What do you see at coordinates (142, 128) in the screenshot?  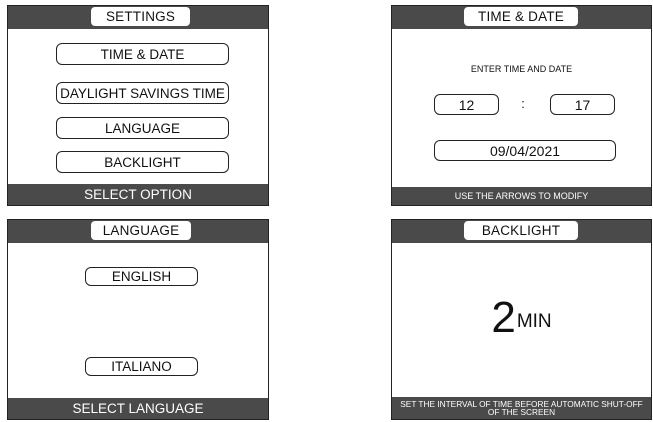 I see `language-option: LANGUAGE` at bounding box center [142, 128].